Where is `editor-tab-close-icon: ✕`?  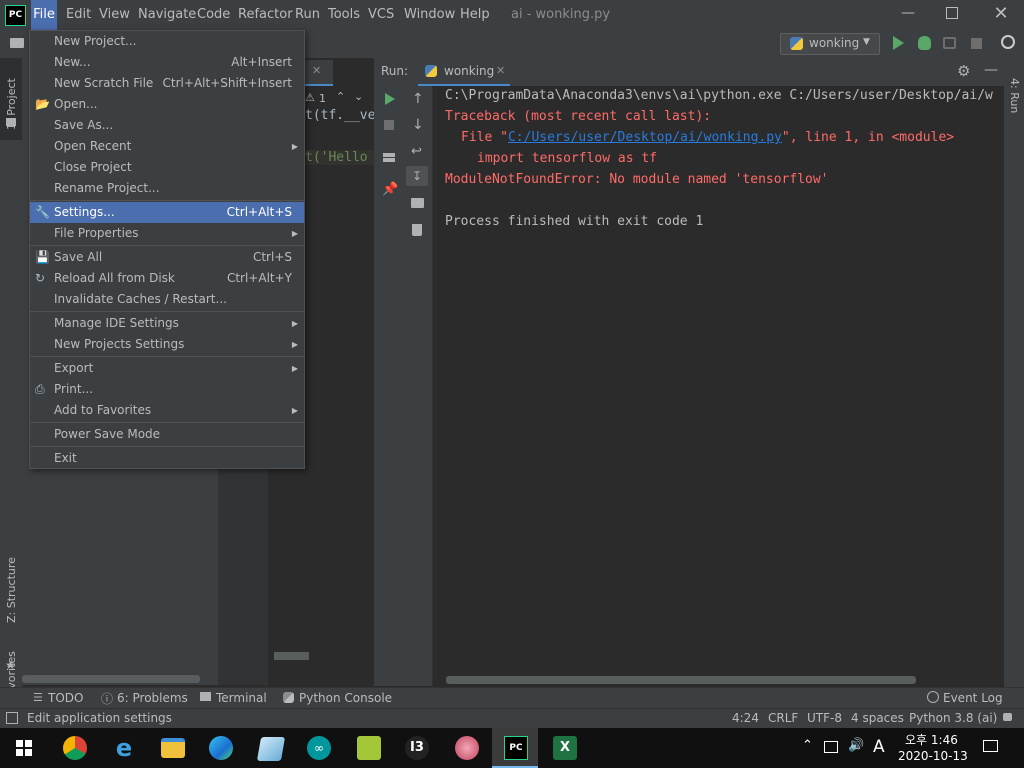
editor-tab-close-icon: ✕ is located at coordinates (316, 70).